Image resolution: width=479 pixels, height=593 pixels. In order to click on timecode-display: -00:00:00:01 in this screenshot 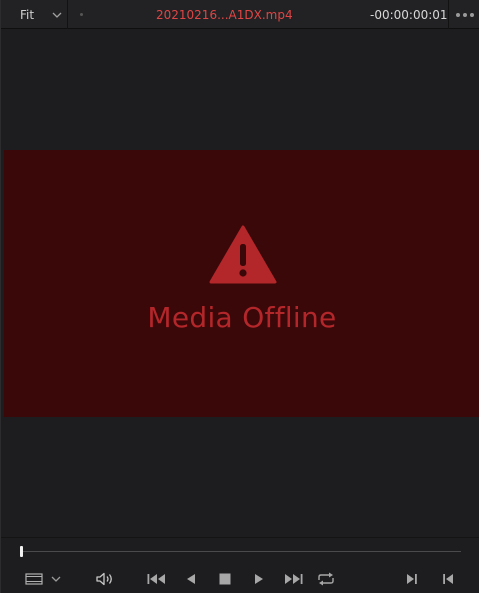, I will do `click(409, 15)`.